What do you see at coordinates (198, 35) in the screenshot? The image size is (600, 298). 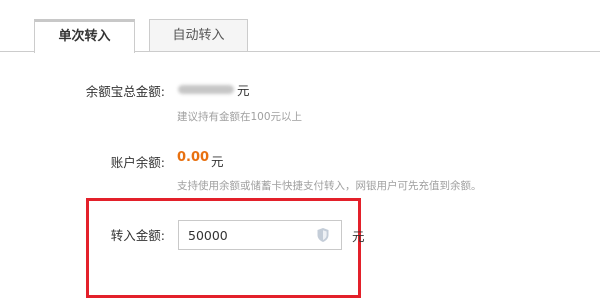 I see `tab-auto-transfer: 自动转入` at bounding box center [198, 35].